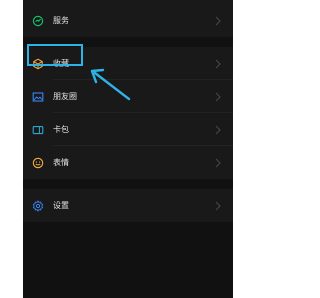 This screenshot has width=320, height=298. I want to click on menu-item-settings: 设置, so click(128, 205).